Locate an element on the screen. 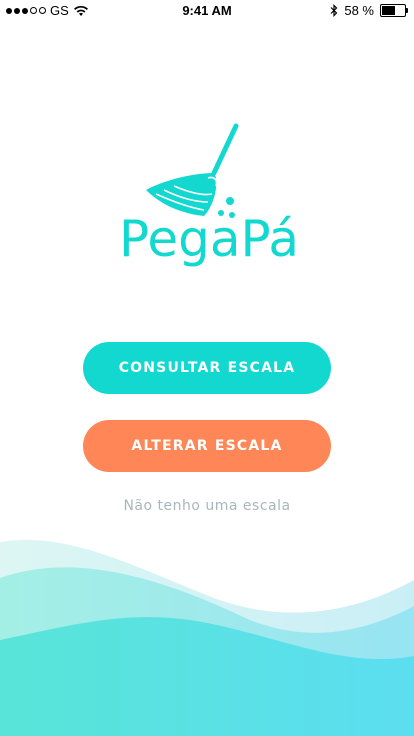 This screenshot has height=736, width=414. broom-icon is located at coordinates (192, 170).